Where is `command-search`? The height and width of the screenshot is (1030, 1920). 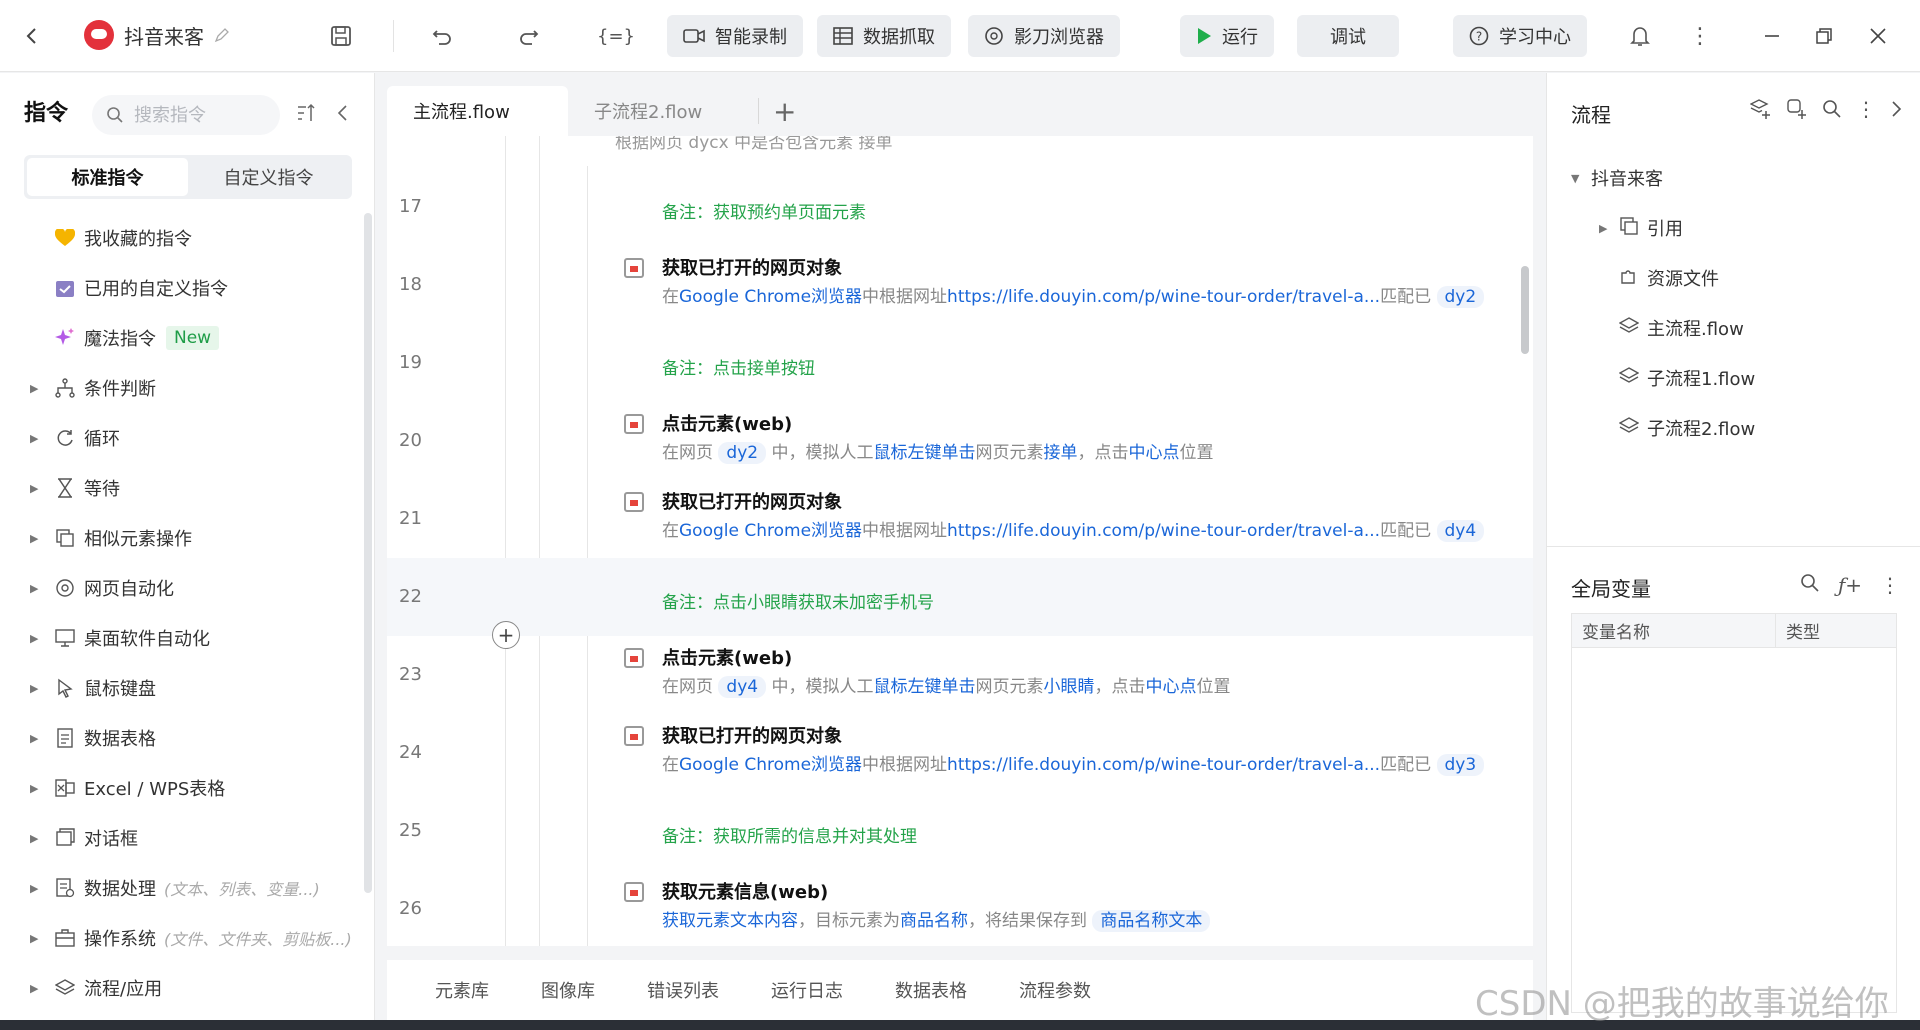
command-search is located at coordinates (186, 115).